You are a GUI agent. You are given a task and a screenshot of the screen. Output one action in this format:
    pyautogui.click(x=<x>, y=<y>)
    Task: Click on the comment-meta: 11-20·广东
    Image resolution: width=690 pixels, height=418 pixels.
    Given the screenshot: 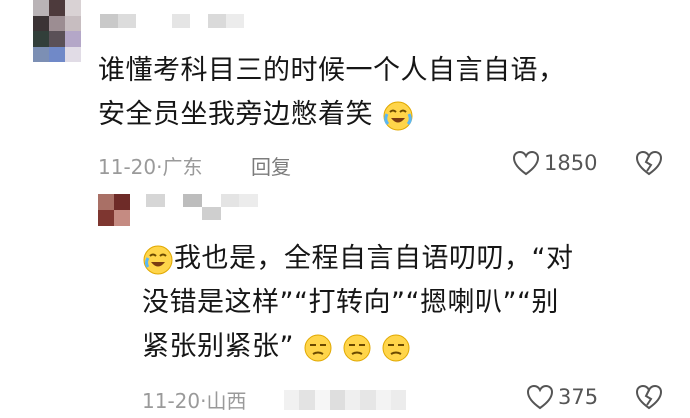 What is the action you would take?
    pyautogui.click(x=150, y=167)
    